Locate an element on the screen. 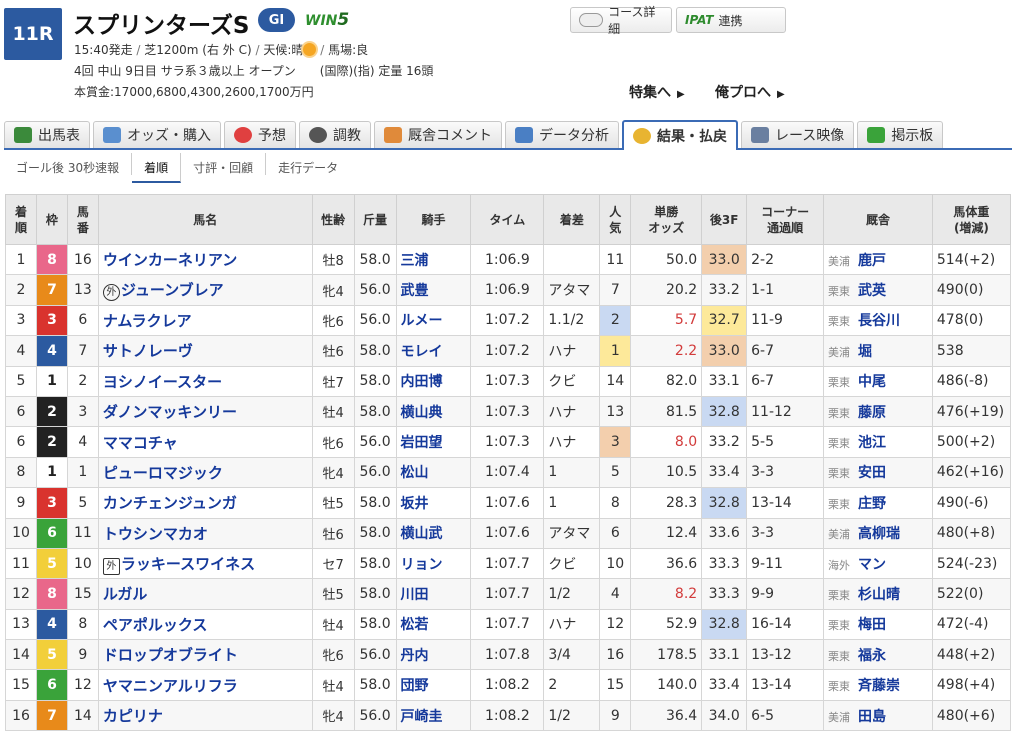 The width and height of the screenshot is (1015, 744). trainer-link: 堀 is located at coordinates (865, 352).